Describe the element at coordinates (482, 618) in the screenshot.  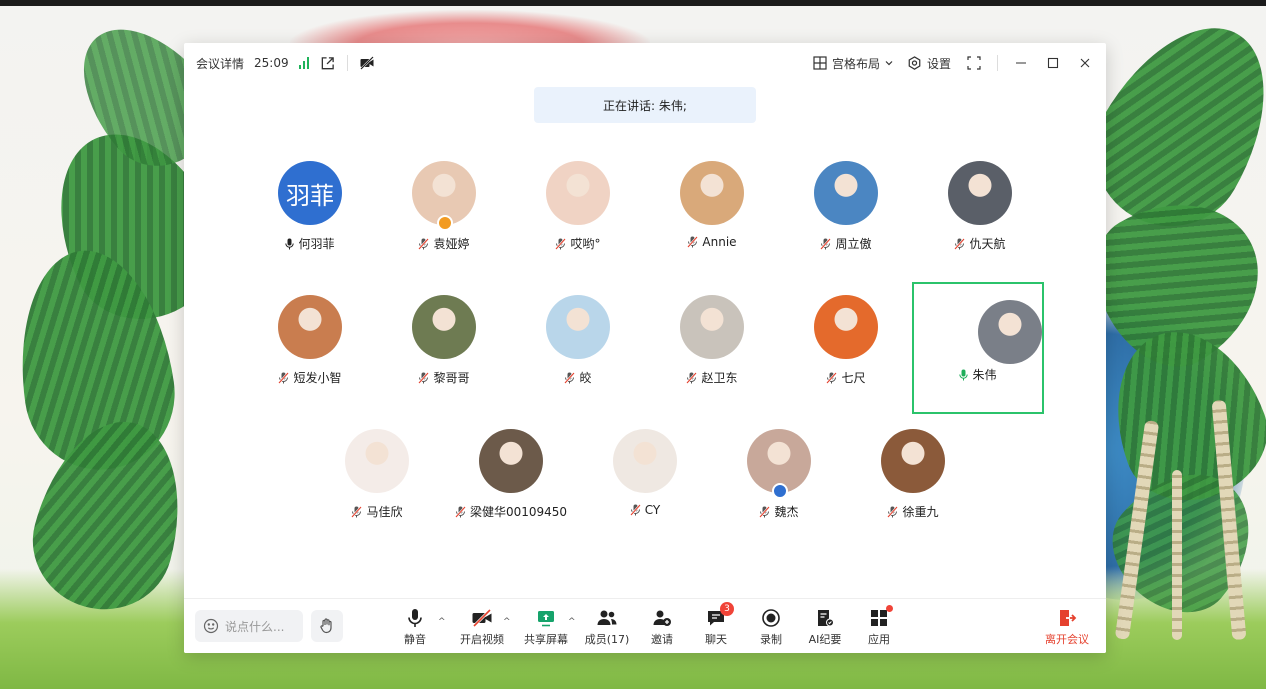
I see `video-off-icon` at that location.